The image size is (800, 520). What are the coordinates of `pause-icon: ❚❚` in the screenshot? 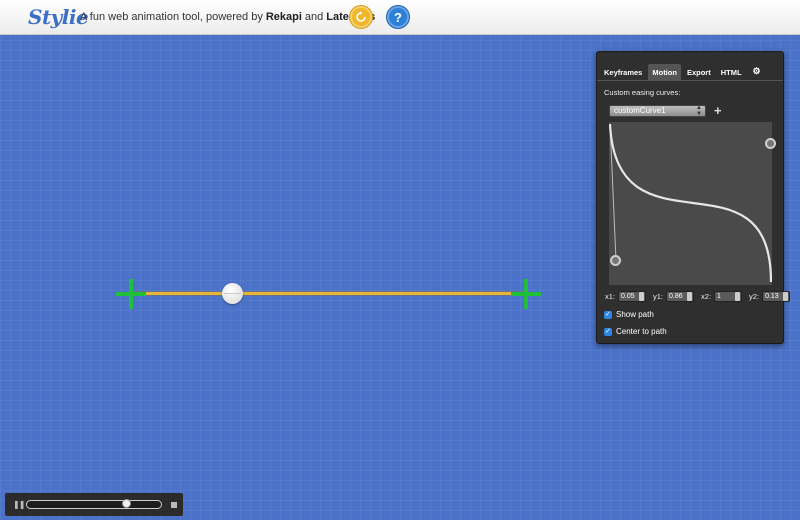 It's located at (19, 504).